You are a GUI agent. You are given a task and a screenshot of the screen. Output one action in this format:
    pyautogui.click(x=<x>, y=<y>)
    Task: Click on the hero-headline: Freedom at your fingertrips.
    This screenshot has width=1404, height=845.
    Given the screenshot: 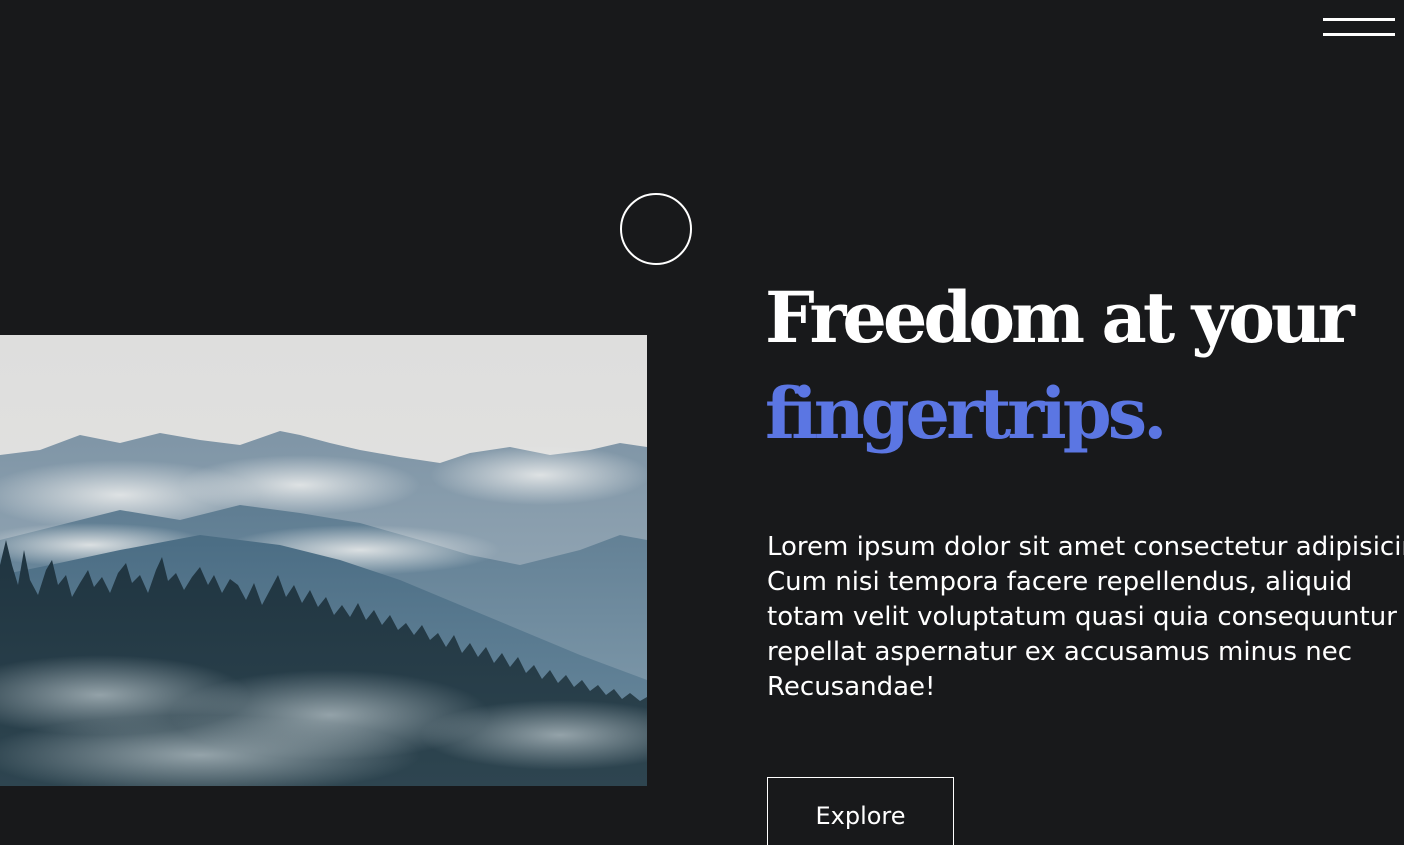 What is the action you would take?
    pyautogui.click(x=1060, y=366)
    